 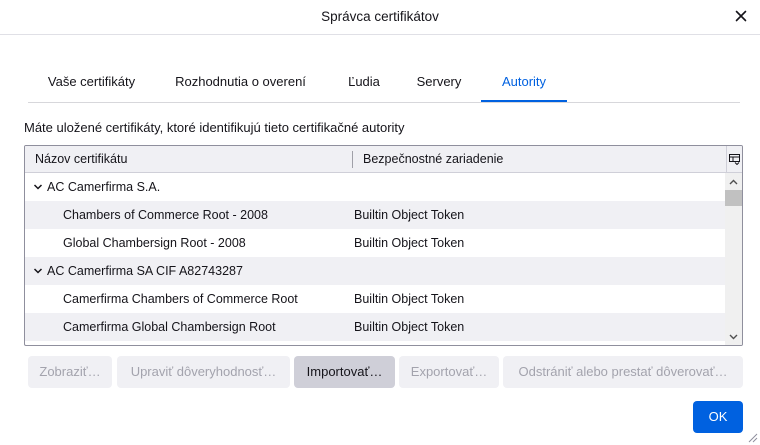 I want to click on column-picker-icon, so click(x=734, y=159).